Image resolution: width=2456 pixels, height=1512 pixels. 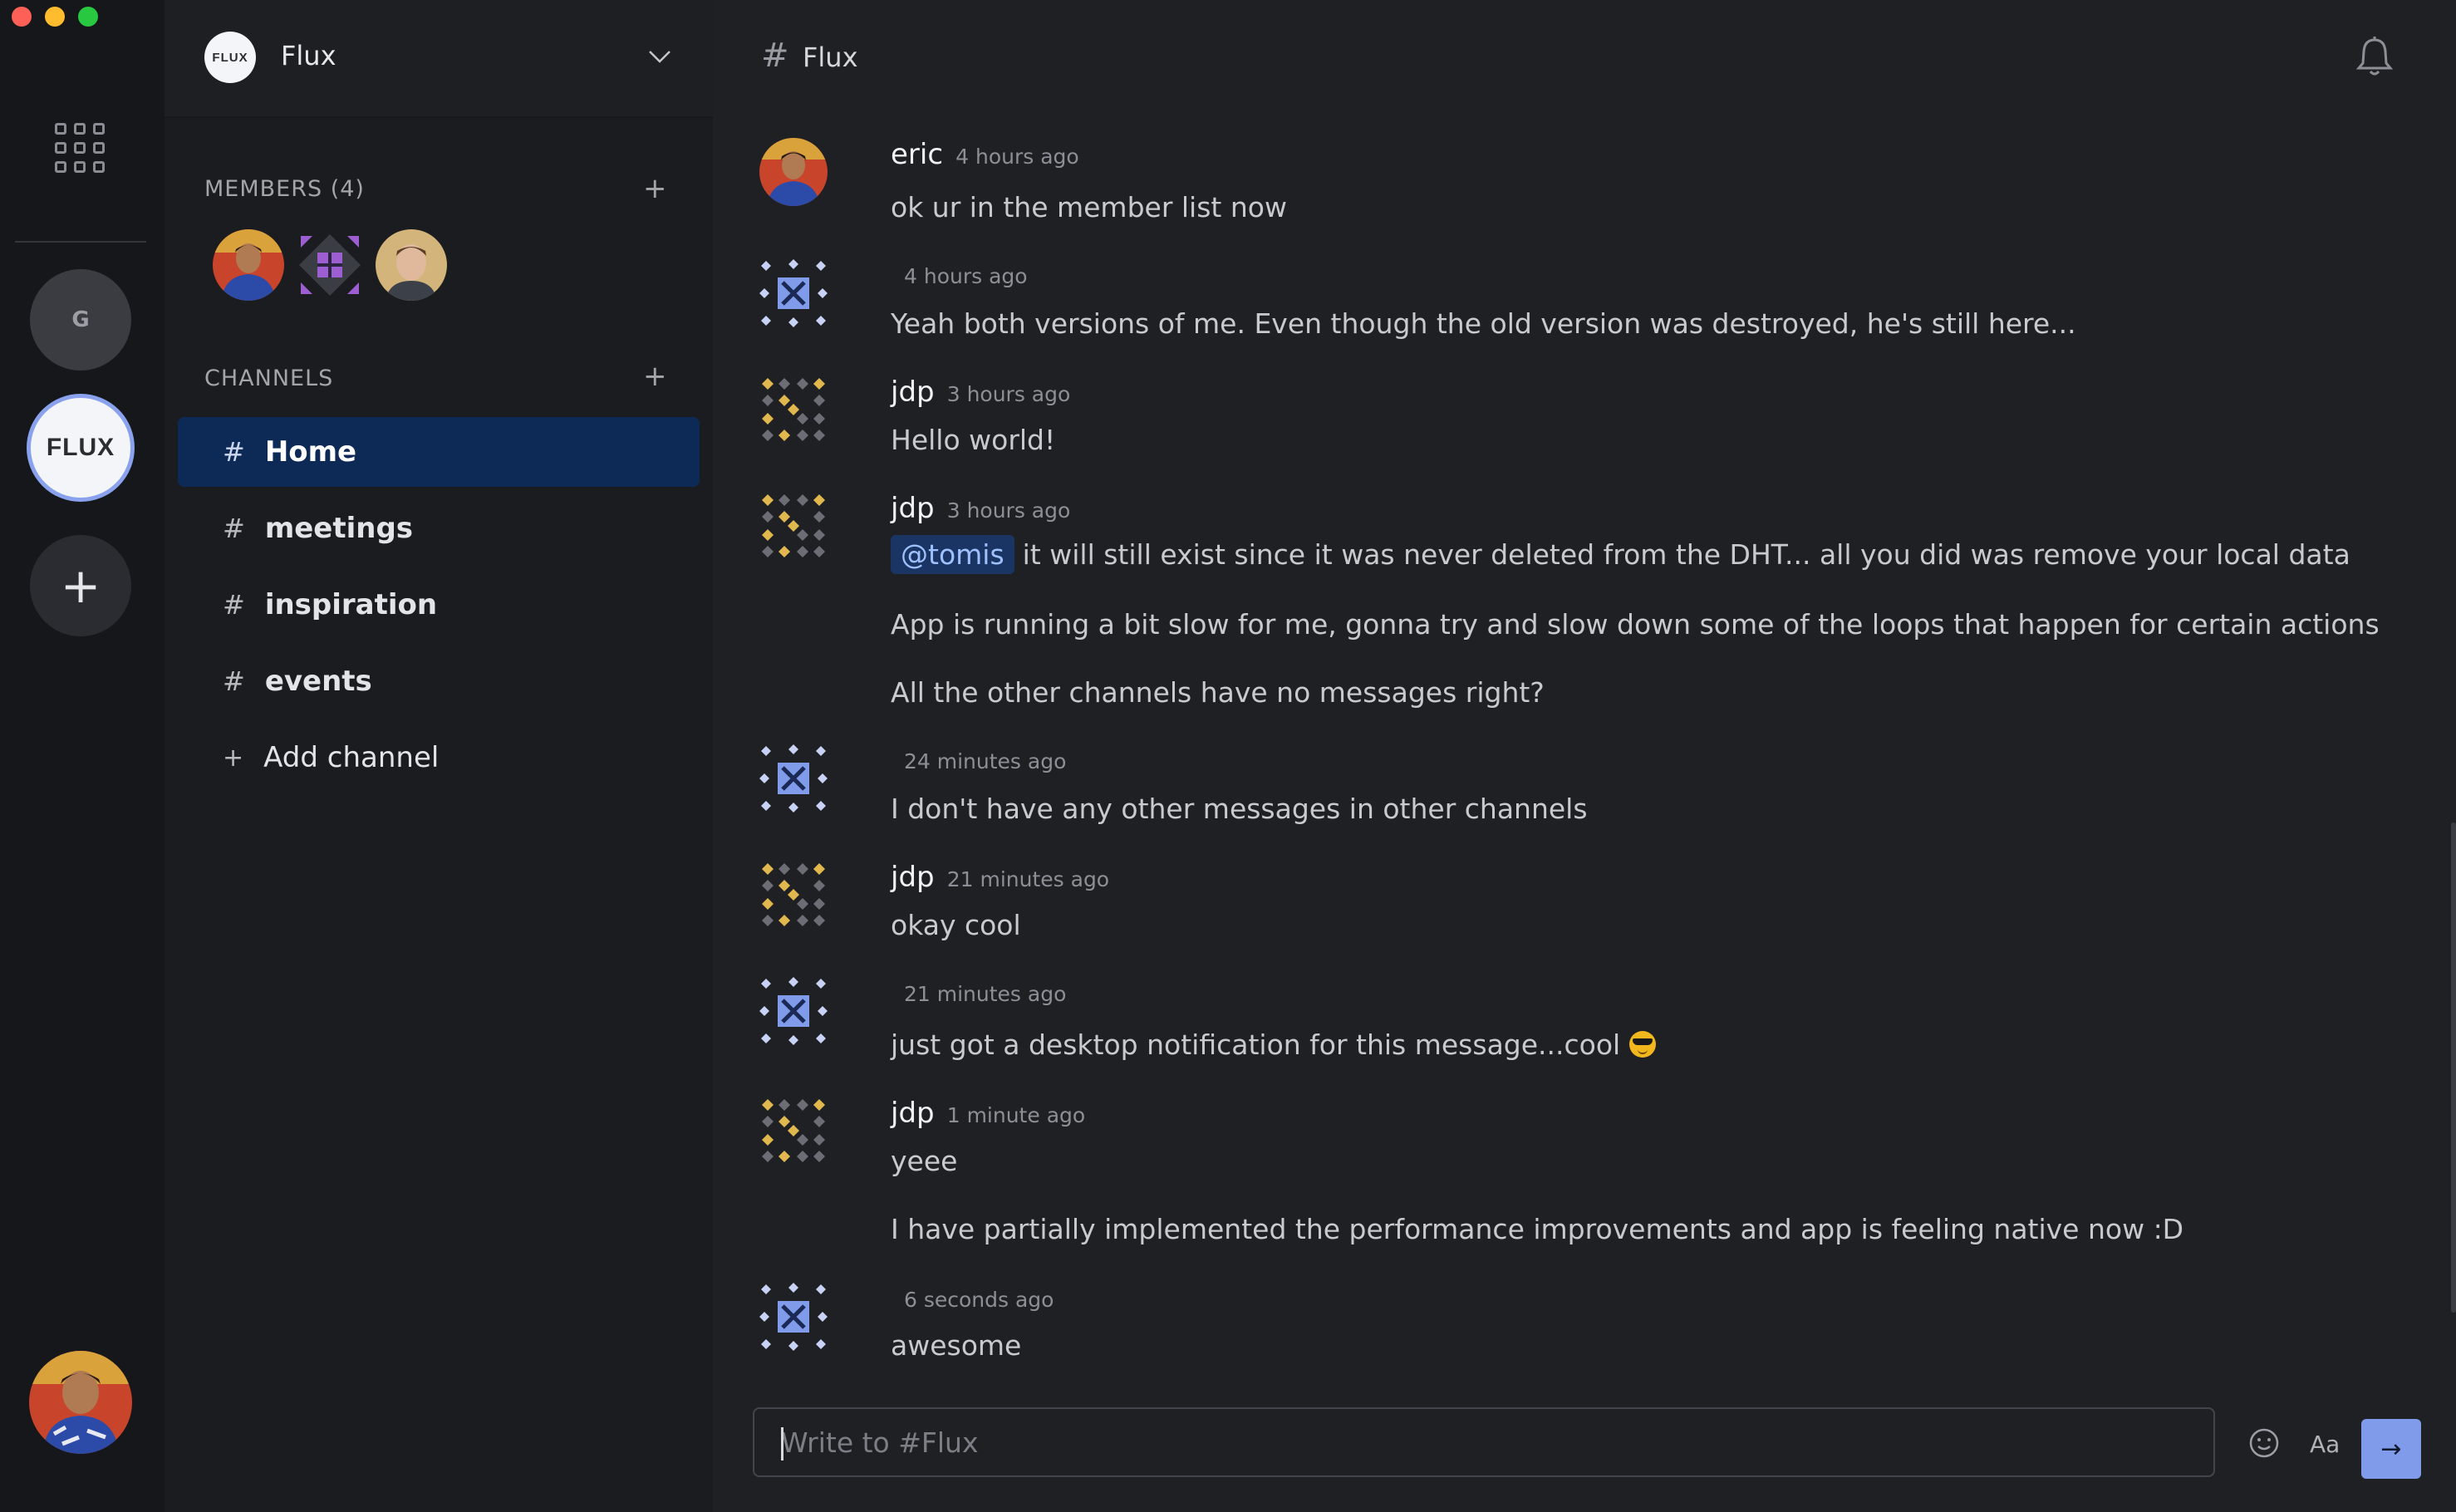 What do you see at coordinates (88, 17) in the screenshot?
I see `window-zoom-button` at bounding box center [88, 17].